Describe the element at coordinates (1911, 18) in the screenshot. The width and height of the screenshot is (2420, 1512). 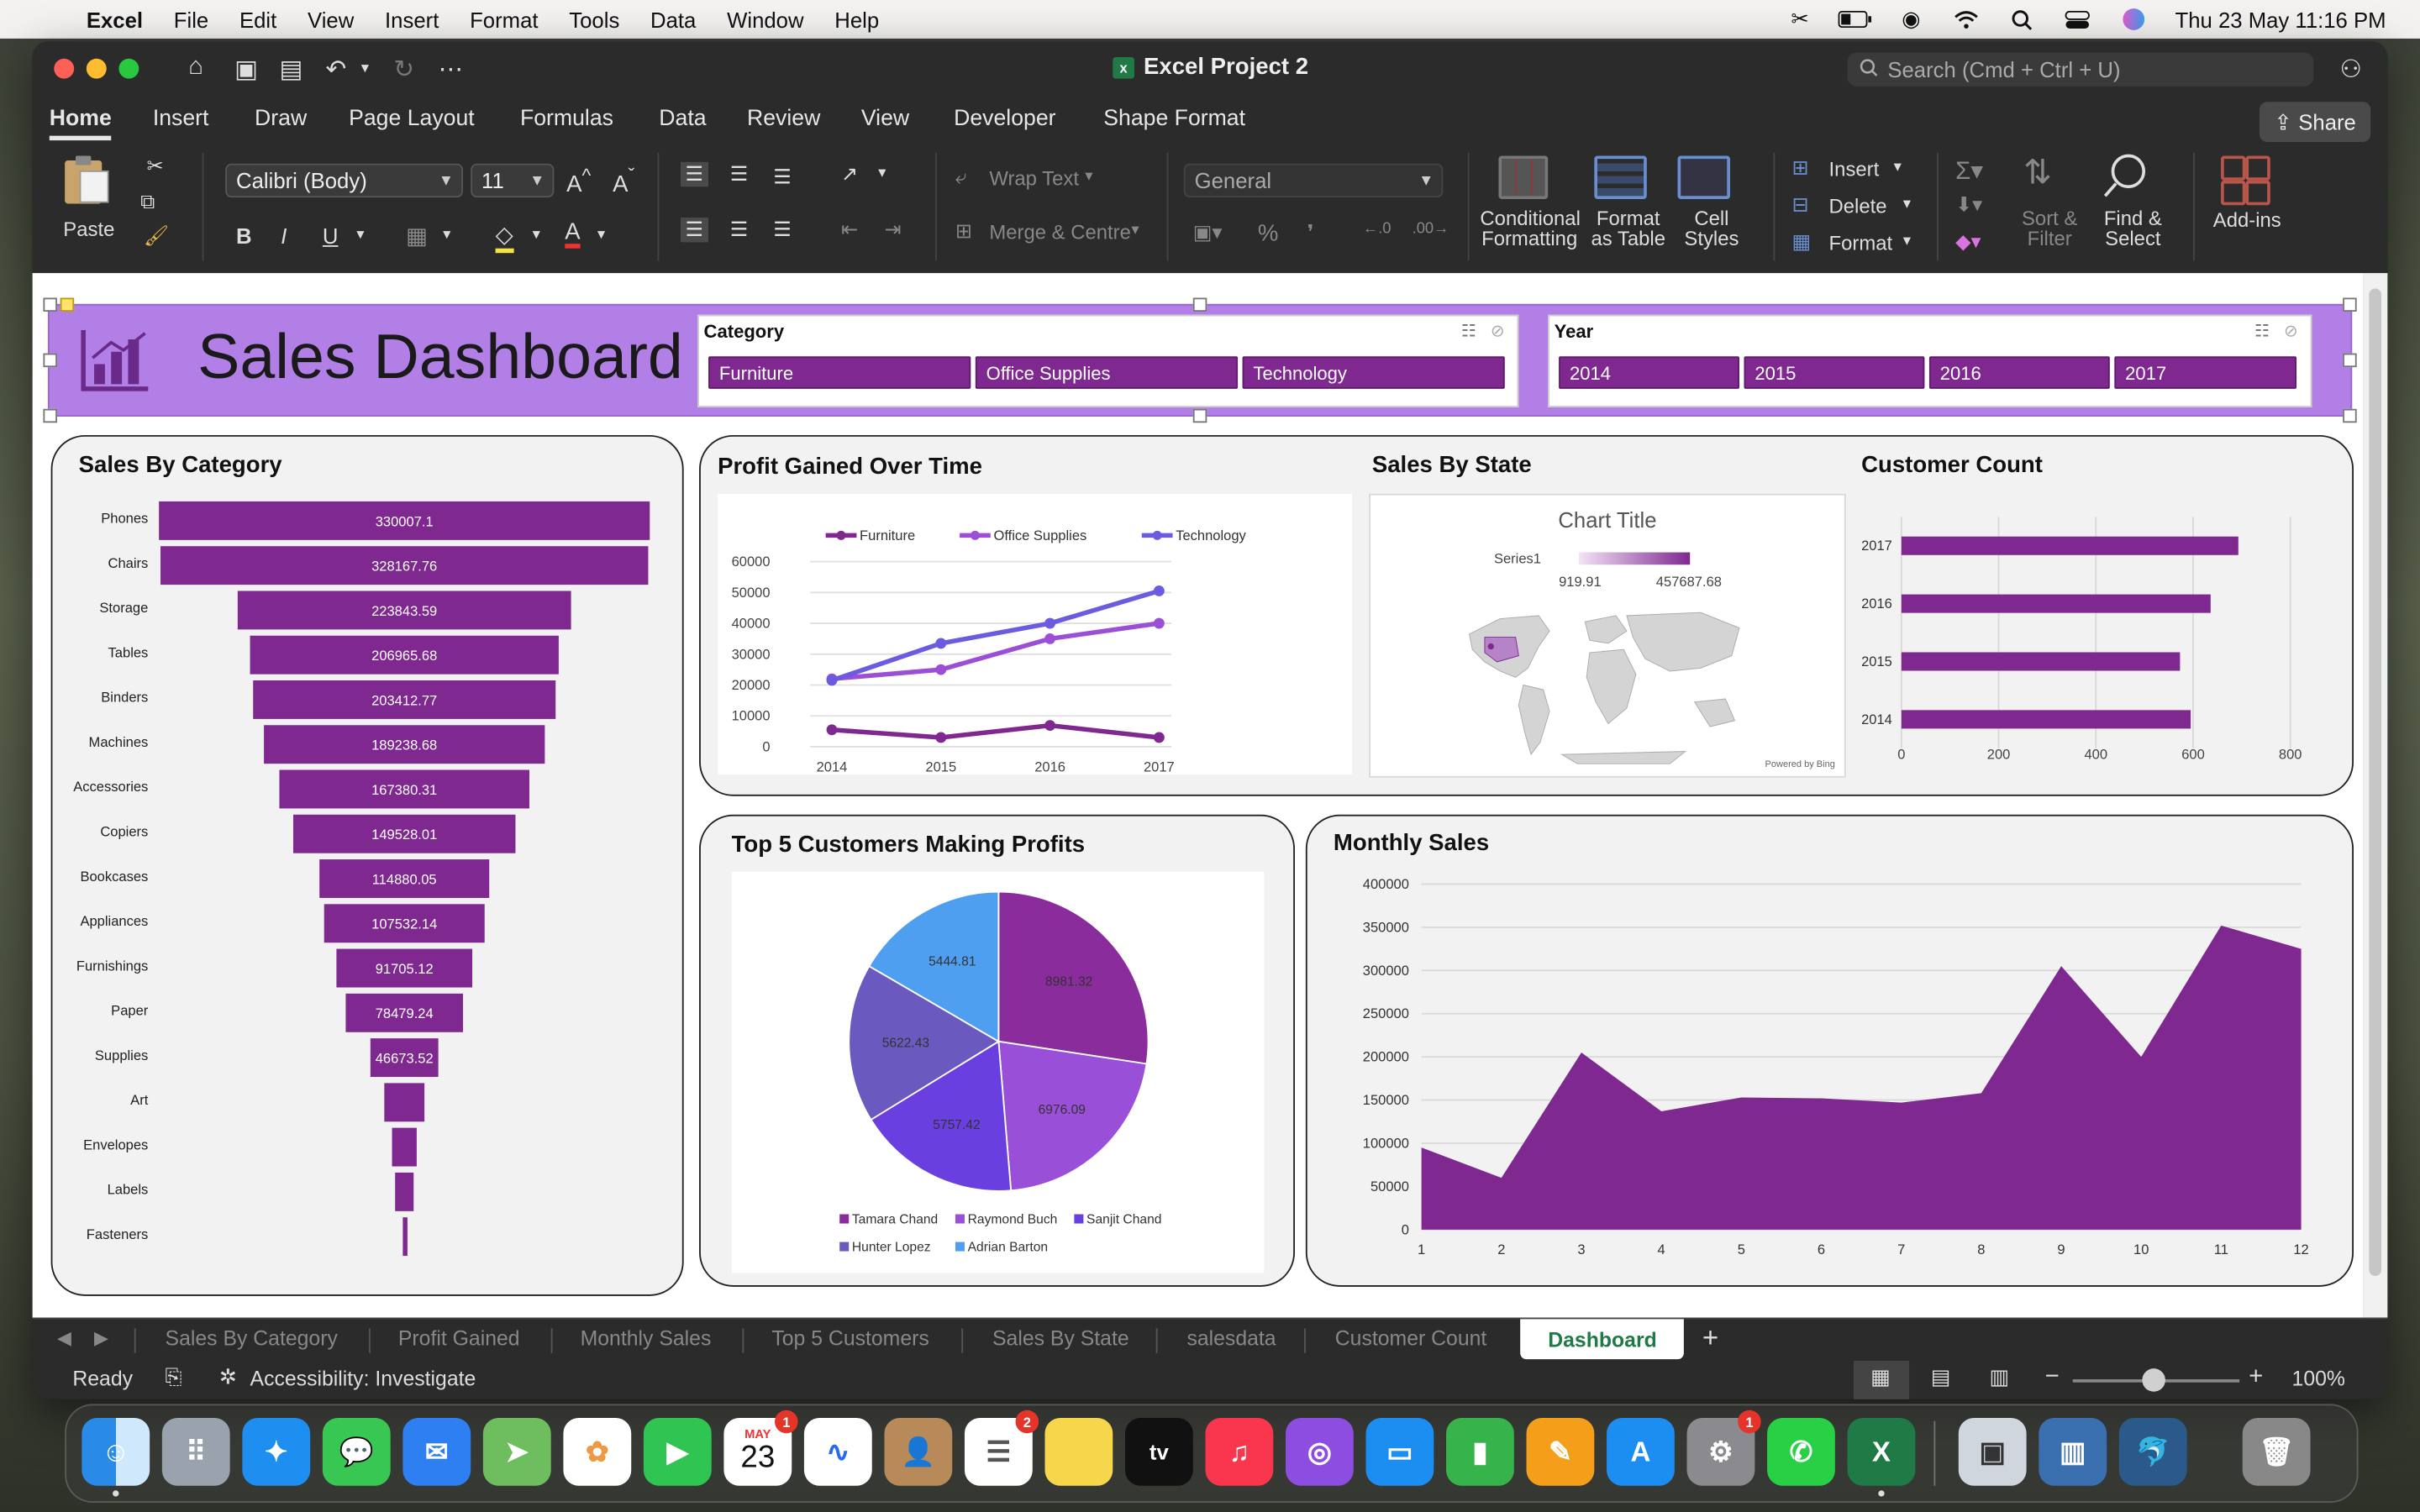
I see `user-icon: ◉` at that location.